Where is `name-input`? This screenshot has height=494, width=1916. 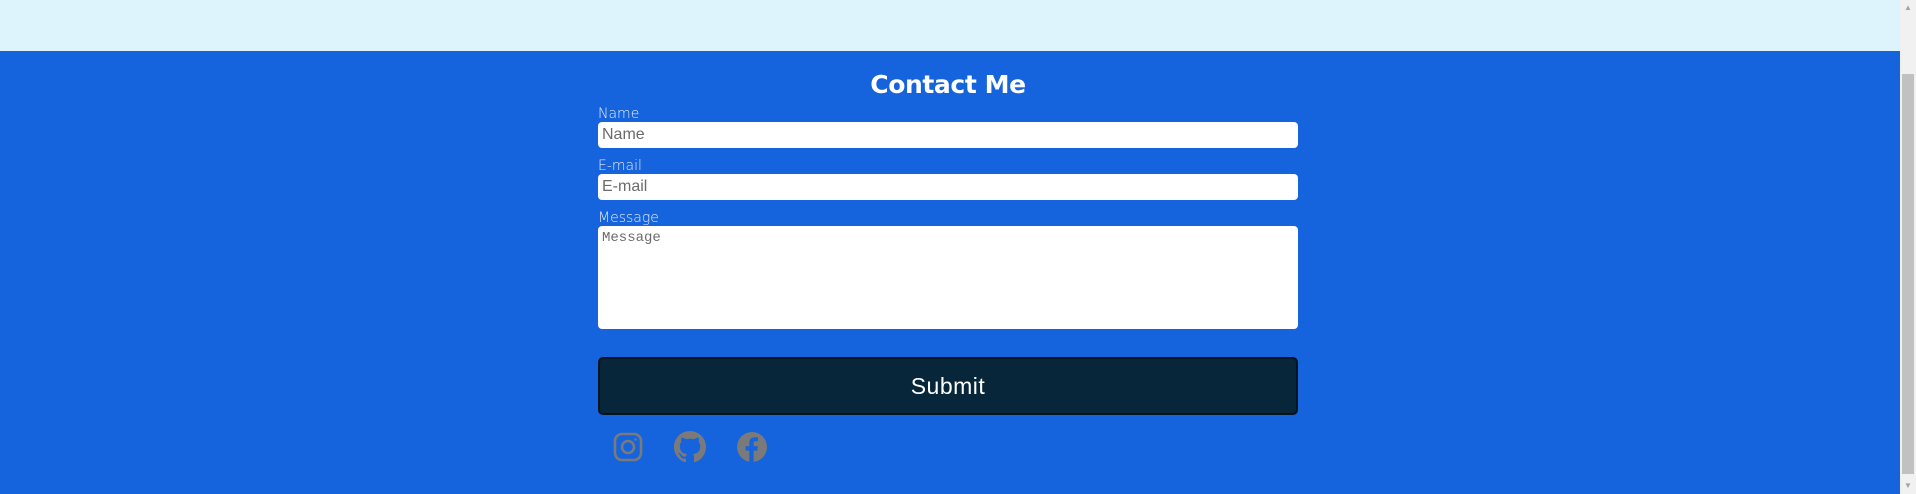
name-input is located at coordinates (948, 135).